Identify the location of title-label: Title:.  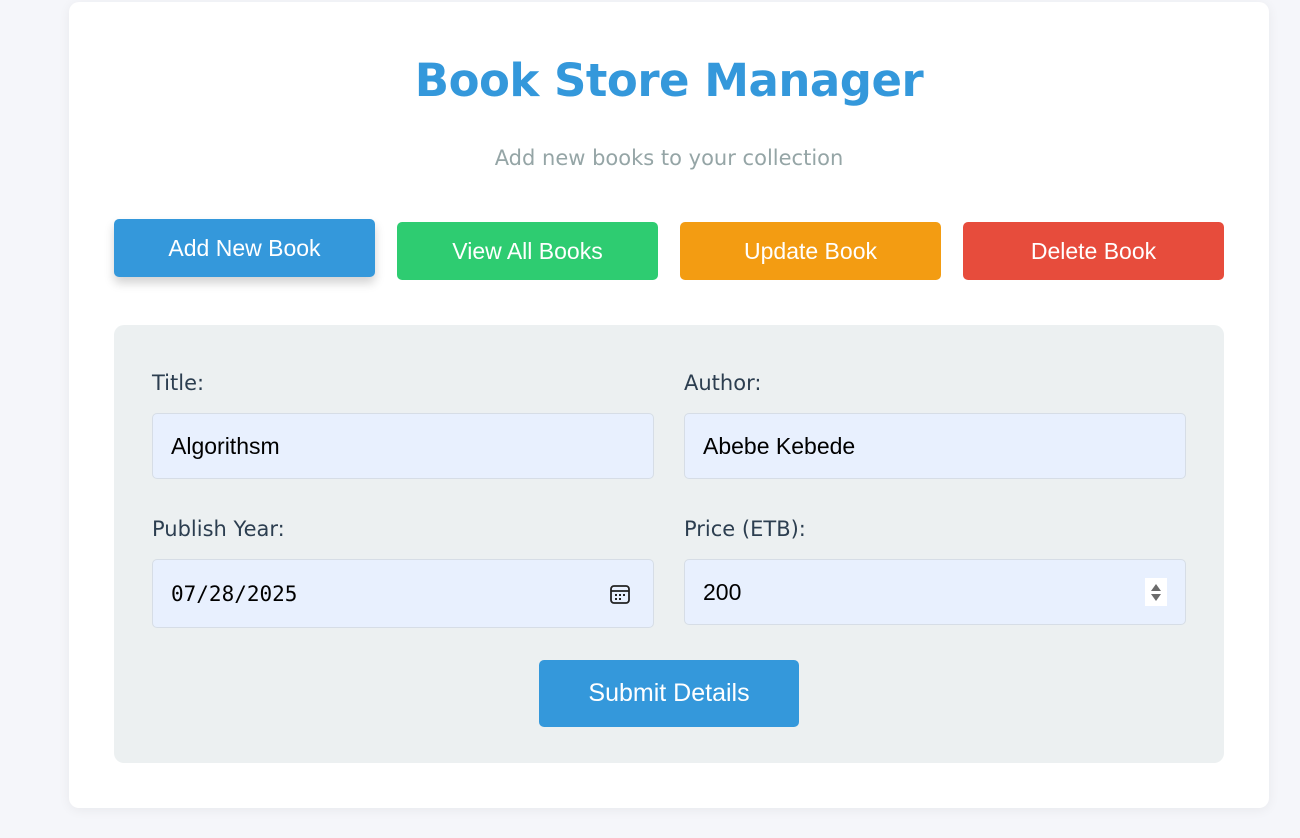
(178, 383).